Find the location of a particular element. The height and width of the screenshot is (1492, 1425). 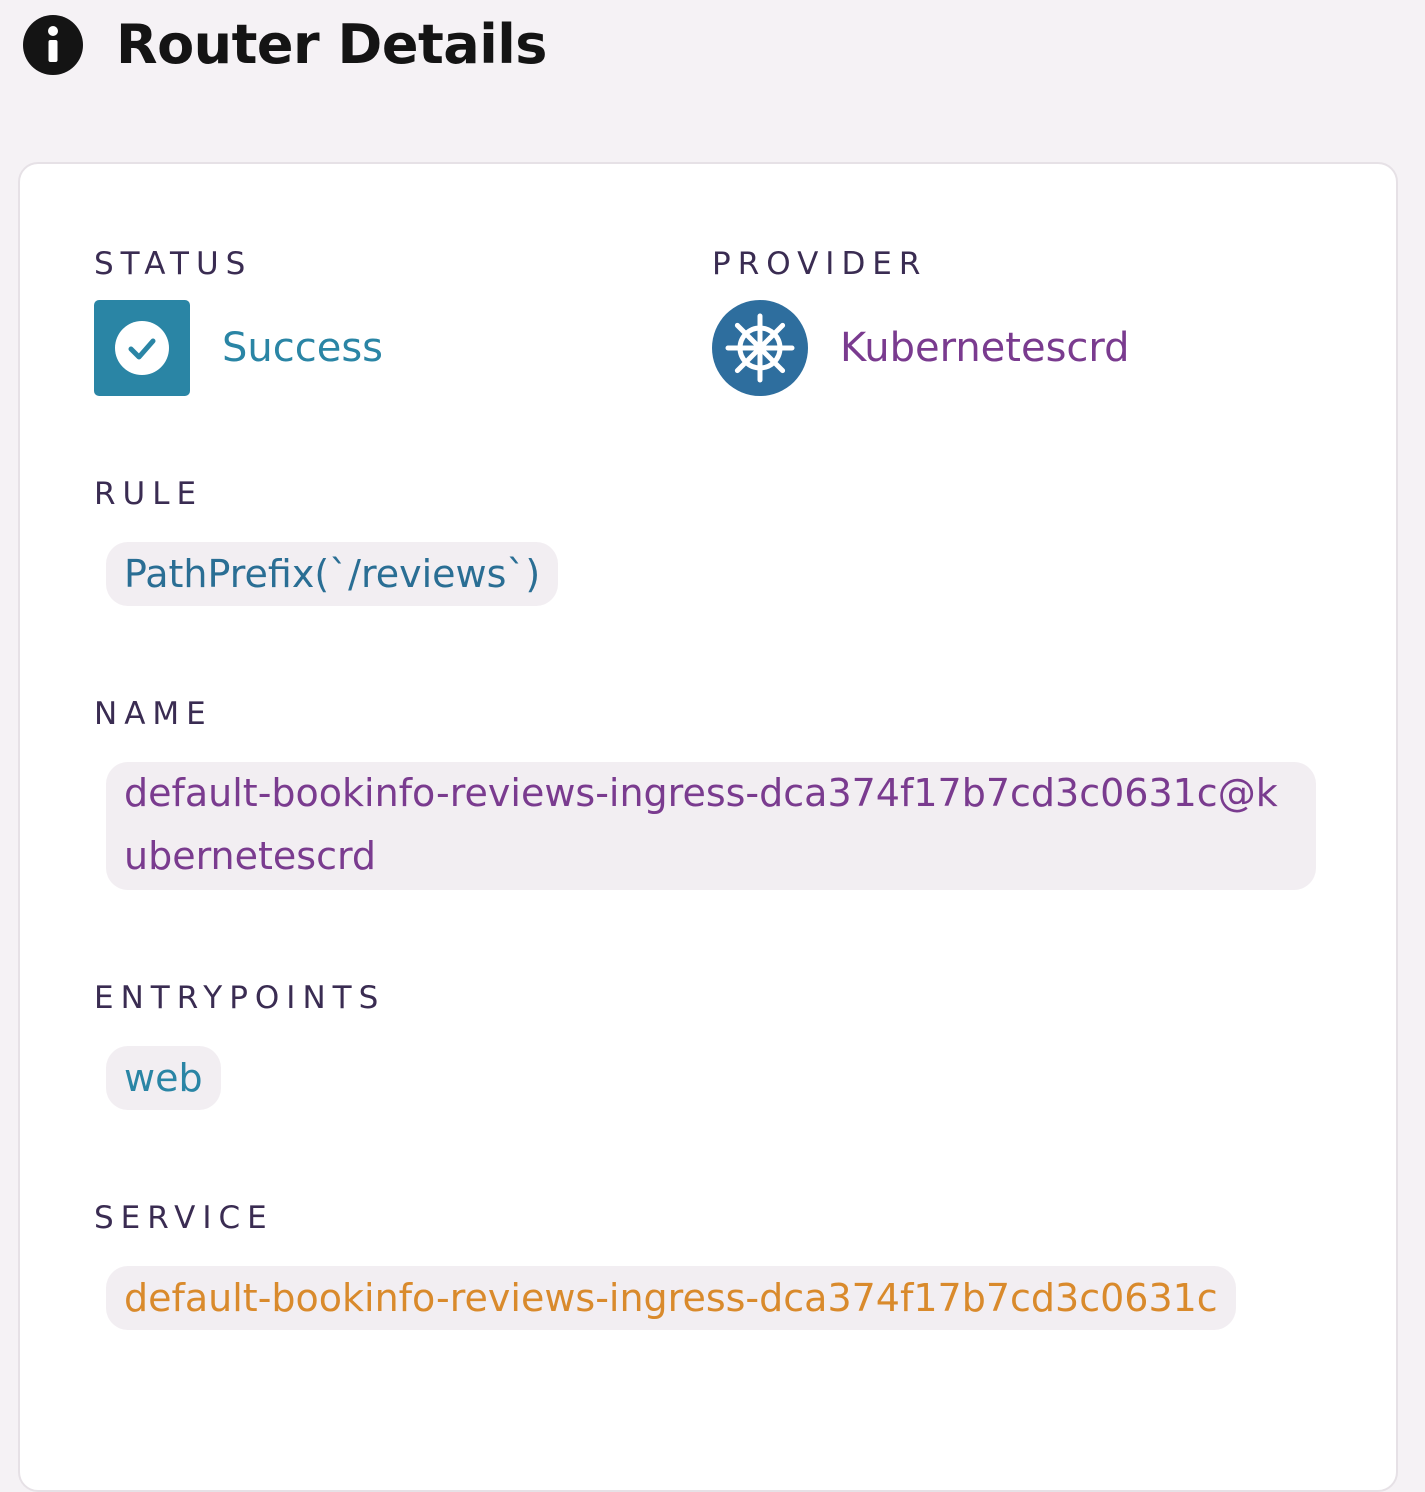

status-value: Success is located at coordinates (238, 348).